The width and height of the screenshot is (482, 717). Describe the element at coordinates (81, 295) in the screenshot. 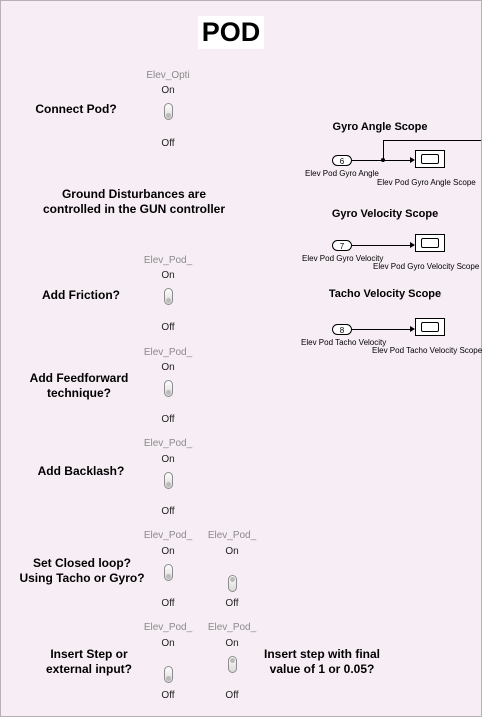

I see `add-friction-label: Add Friction?` at that location.